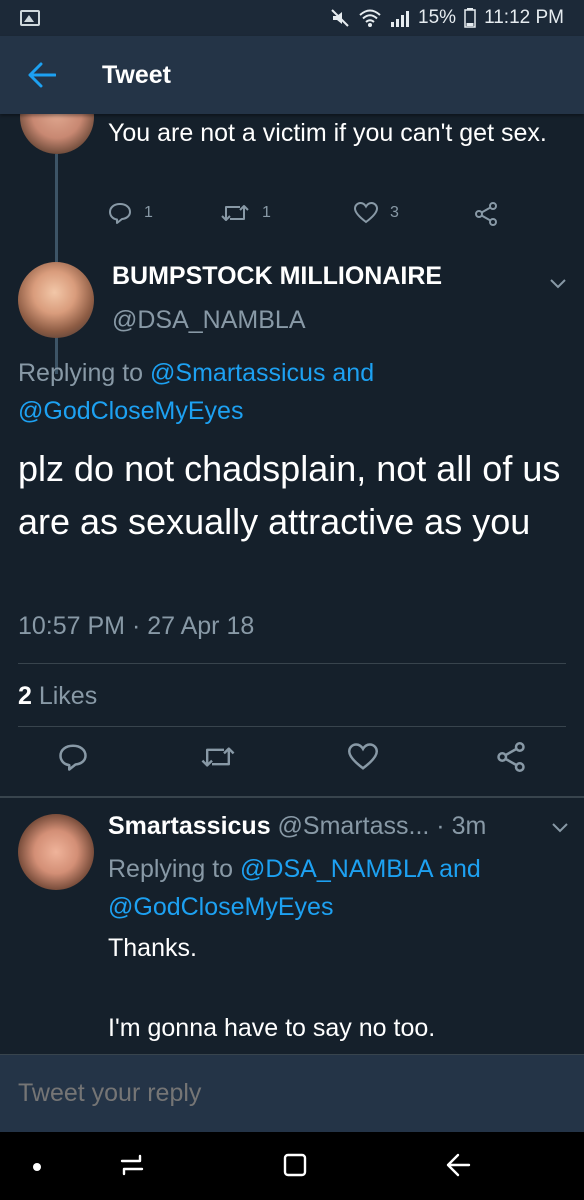 This screenshot has height=1200, width=584. What do you see at coordinates (336, 869) in the screenshot?
I see `mention-link: @DSA_NAMBLA` at bounding box center [336, 869].